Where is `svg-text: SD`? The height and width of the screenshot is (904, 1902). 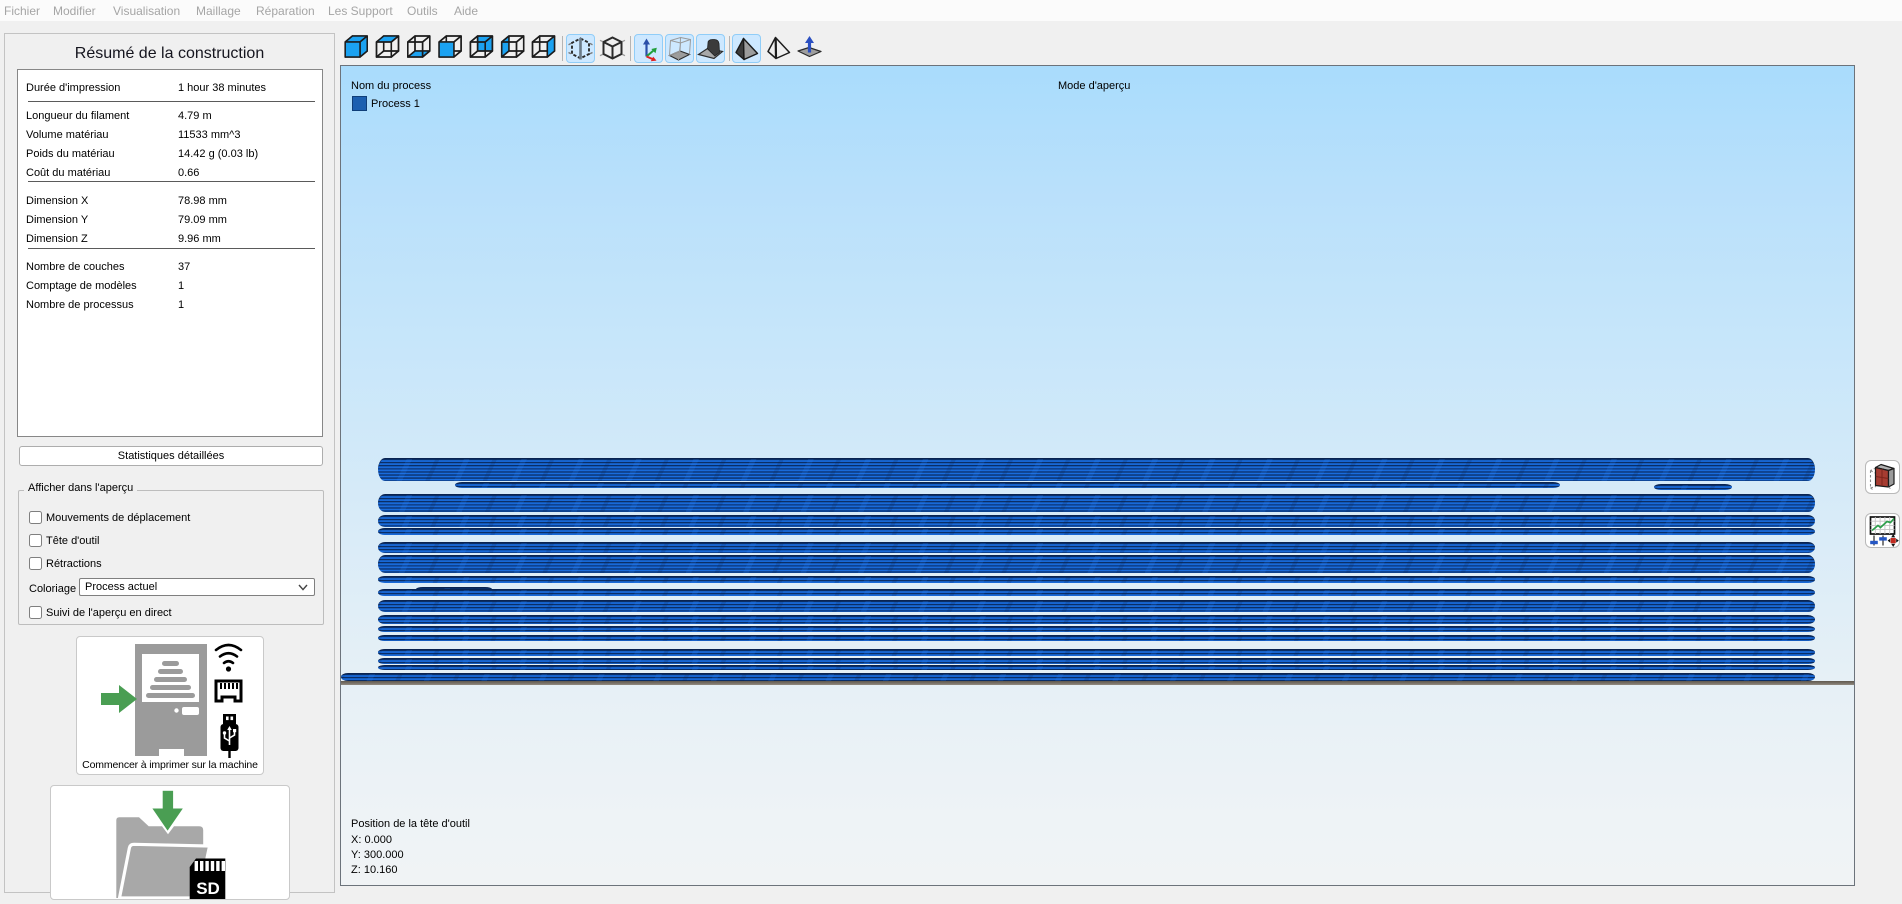
svg-text: SD is located at coordinates (208, 888).